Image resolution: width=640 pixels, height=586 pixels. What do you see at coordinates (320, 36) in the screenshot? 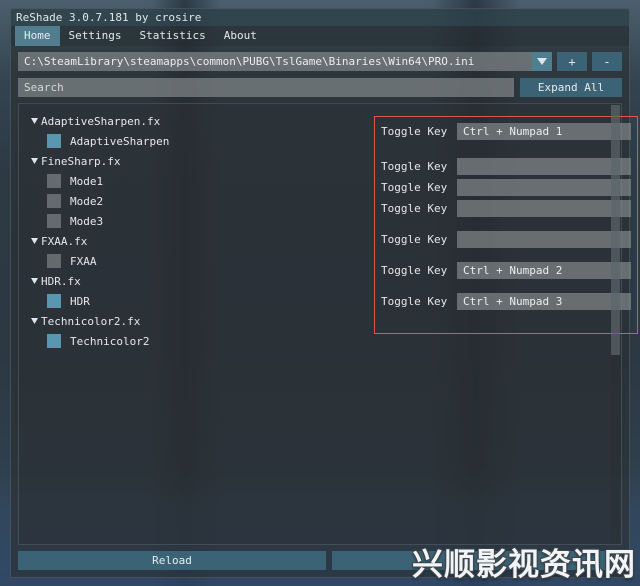
I see `tab-bar: Home Settings Statistics About` at bounding box center [320, 36].